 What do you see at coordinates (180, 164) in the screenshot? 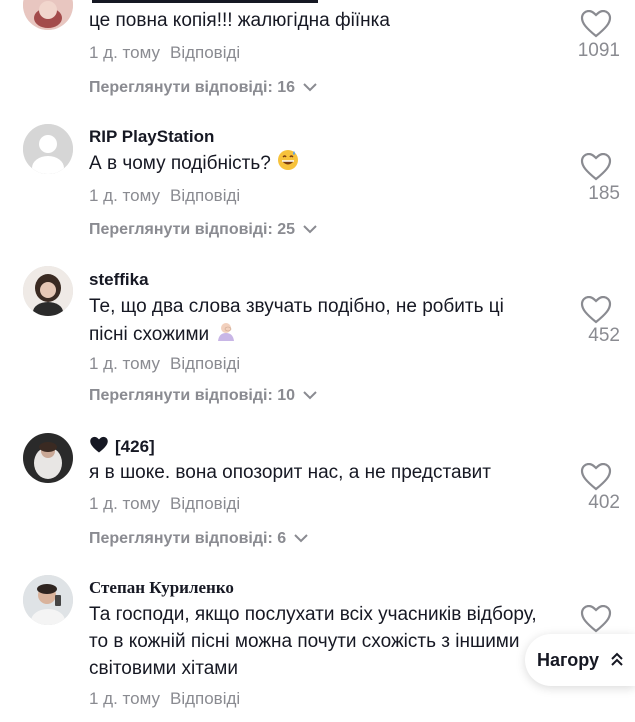
I see `comment-text-content: А в чому подібність?` at bounding box center [180, 164].